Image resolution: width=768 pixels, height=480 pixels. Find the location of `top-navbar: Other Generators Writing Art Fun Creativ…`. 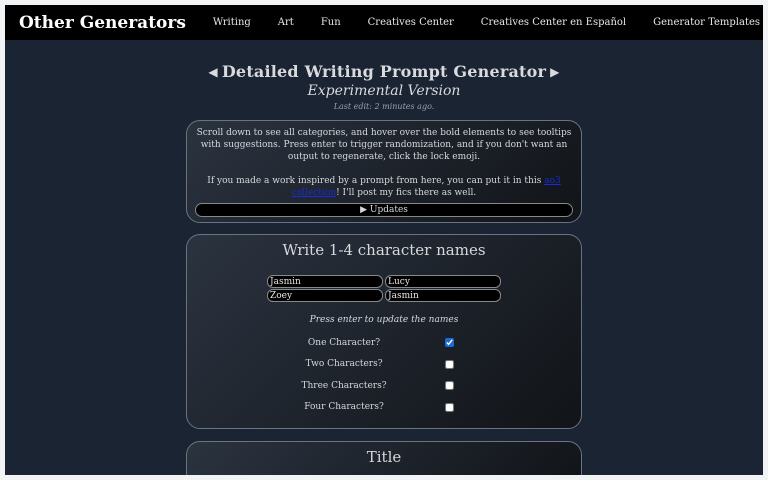

top-navbar: Other Generators Writing Art Fun Creativ… is located at coordinates (384, 22).